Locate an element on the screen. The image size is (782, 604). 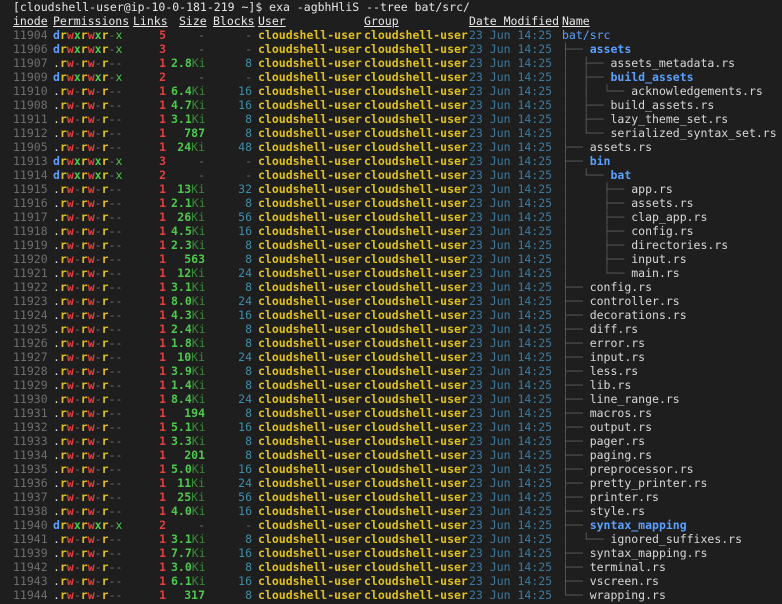
file-name: directories.rs is located at coordinates (679, 245).